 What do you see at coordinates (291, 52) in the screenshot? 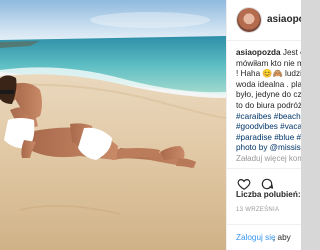
I see `caption-text: Jest co` at bounding box center [291, 52].